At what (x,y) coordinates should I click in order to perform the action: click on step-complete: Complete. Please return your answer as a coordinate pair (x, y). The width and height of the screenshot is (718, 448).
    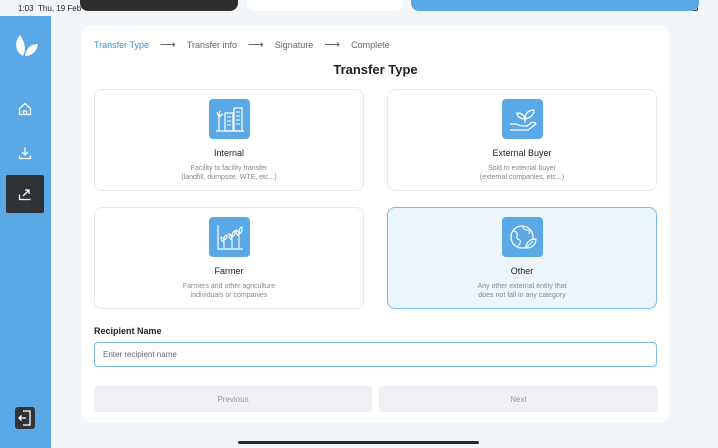
    Looking at the image, I should click on (370, 44).